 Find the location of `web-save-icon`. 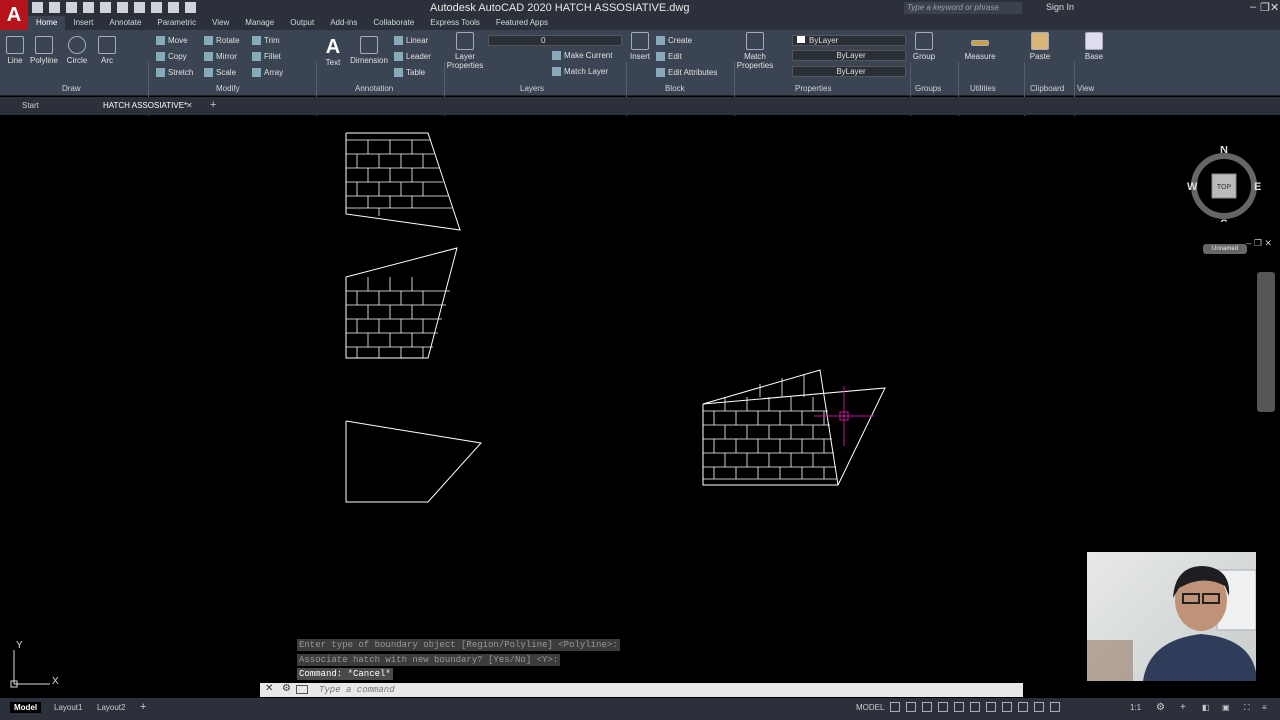

web-save-icon is located at coordinates (122, 7).